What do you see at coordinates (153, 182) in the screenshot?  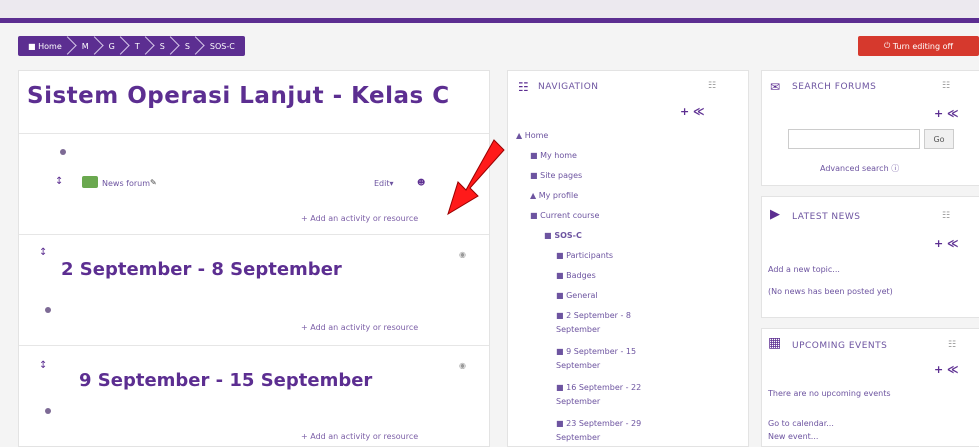 I see `pencil-icon: ✎` at bounding box center [153, 182].